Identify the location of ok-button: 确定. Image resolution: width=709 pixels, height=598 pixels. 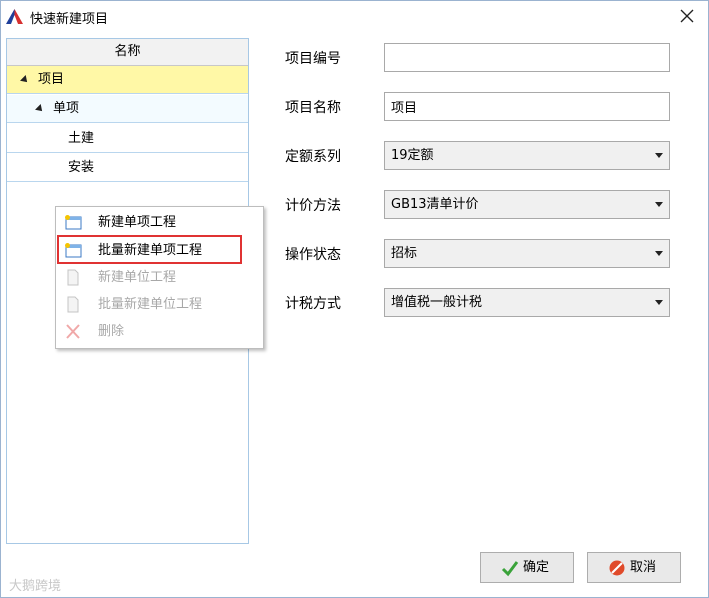
(527, 567).